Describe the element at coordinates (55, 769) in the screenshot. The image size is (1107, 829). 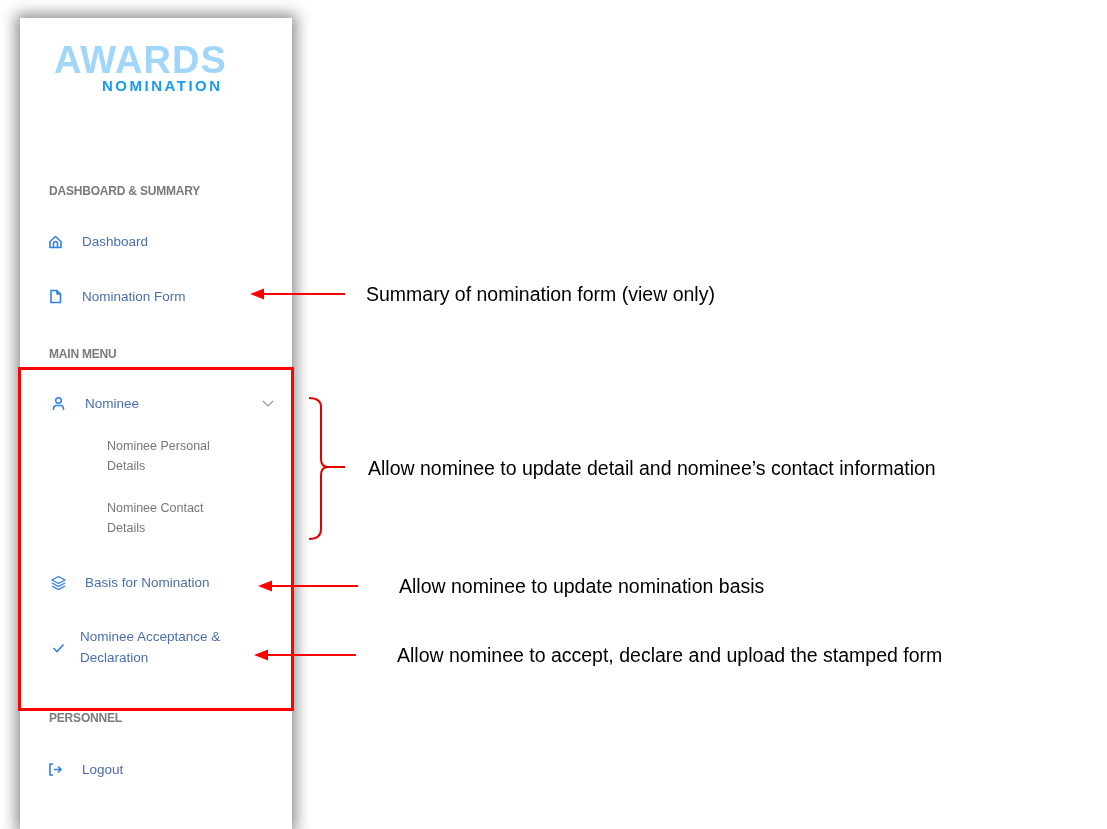
I see `logout-icon` at that location.